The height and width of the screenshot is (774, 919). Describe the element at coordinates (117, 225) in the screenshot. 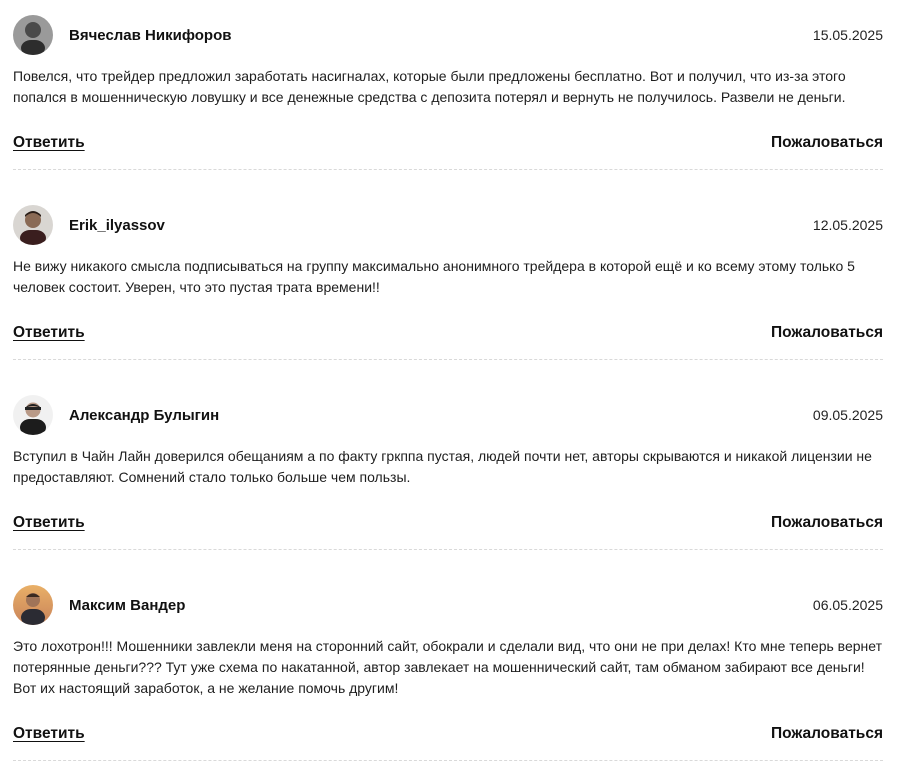

I see `author-name: Erik_ilyassov` at that location.